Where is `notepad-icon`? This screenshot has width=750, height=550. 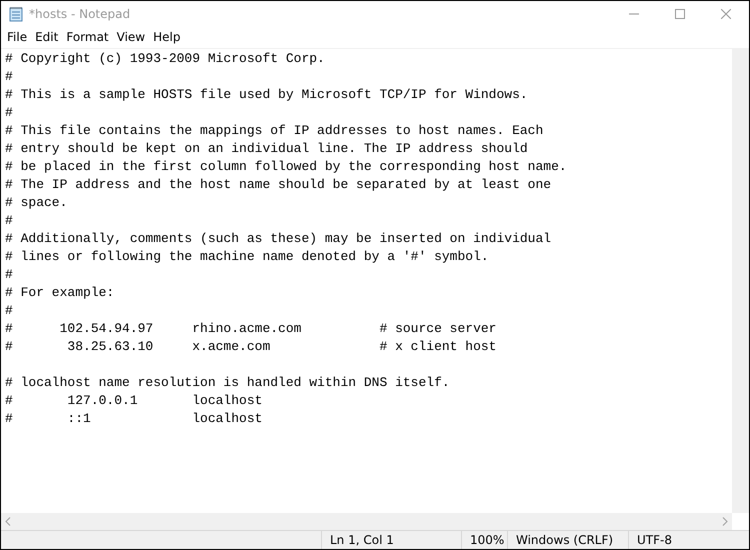
notepad-icon is located at coordinates (16, 14).